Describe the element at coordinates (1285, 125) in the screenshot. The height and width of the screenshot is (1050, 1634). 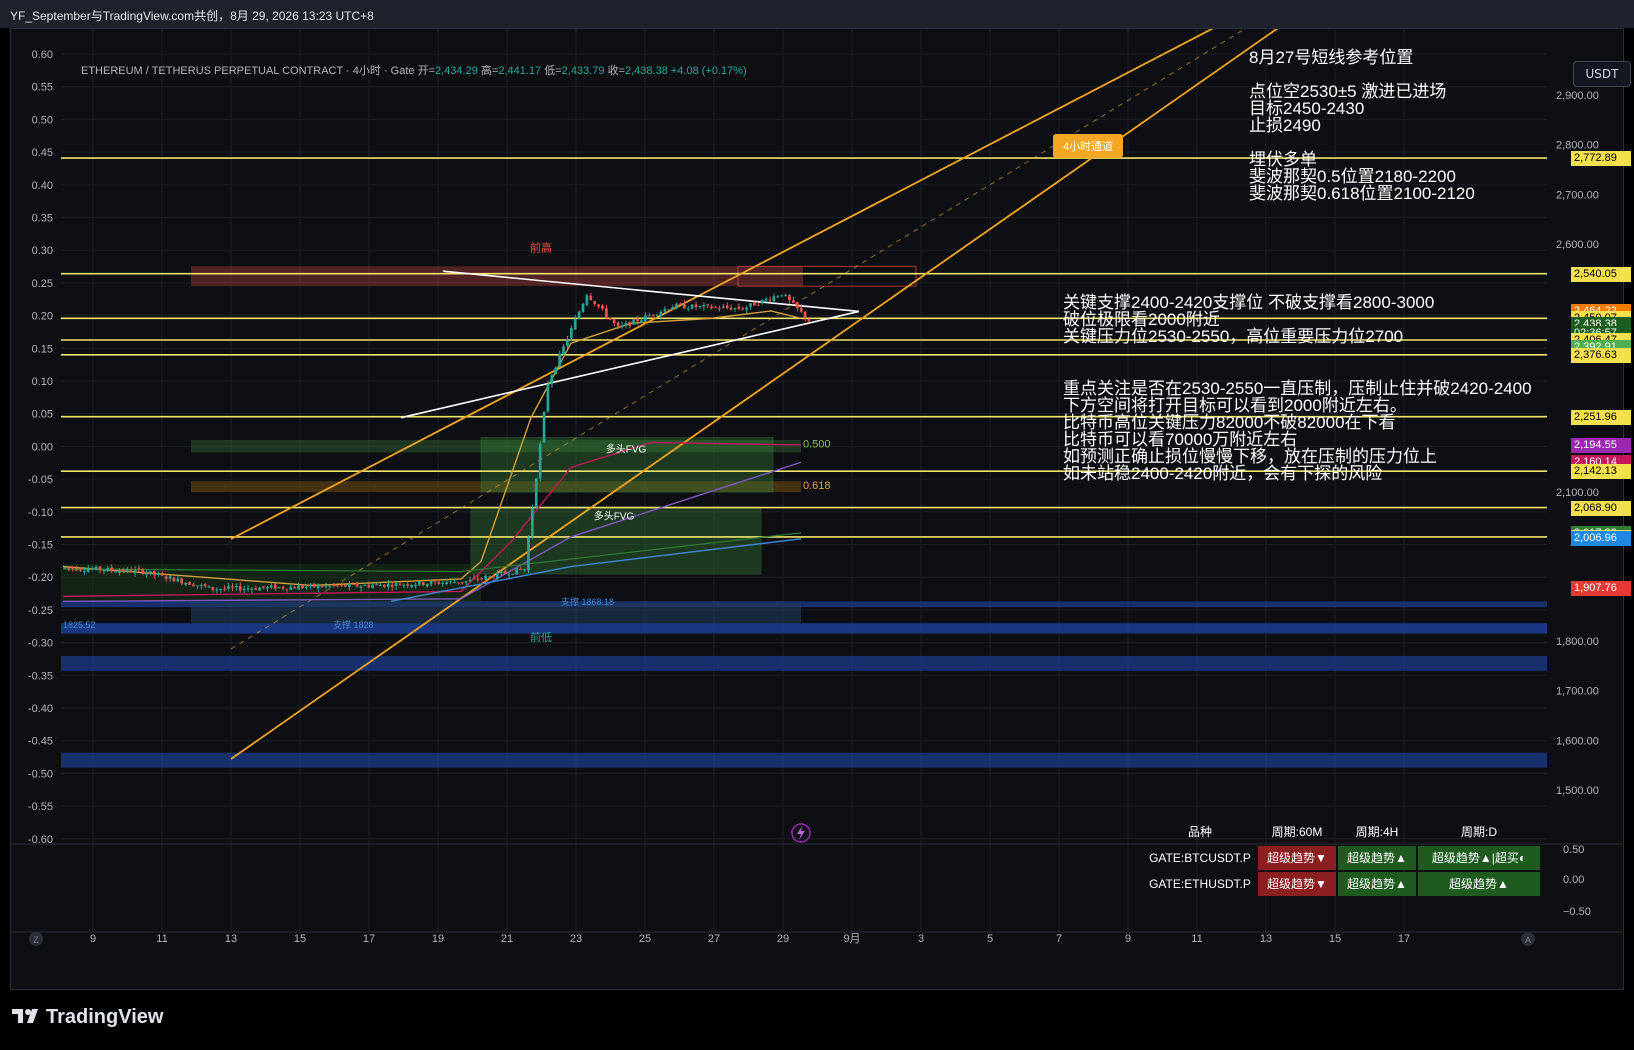
I see `annotation-line: 止损2490` at that location.